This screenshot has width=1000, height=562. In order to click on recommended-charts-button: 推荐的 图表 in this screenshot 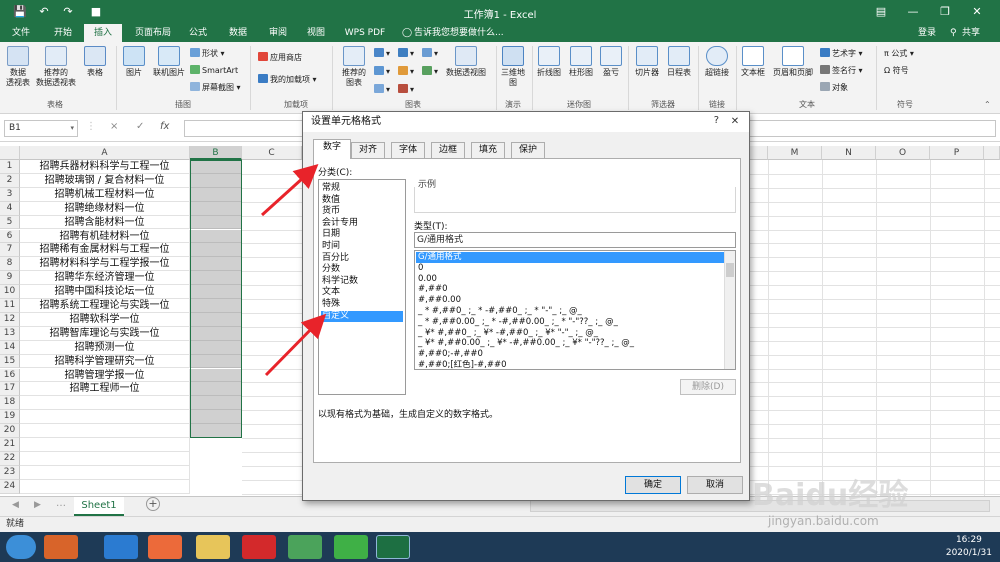, I will do `click(354, 67)`.